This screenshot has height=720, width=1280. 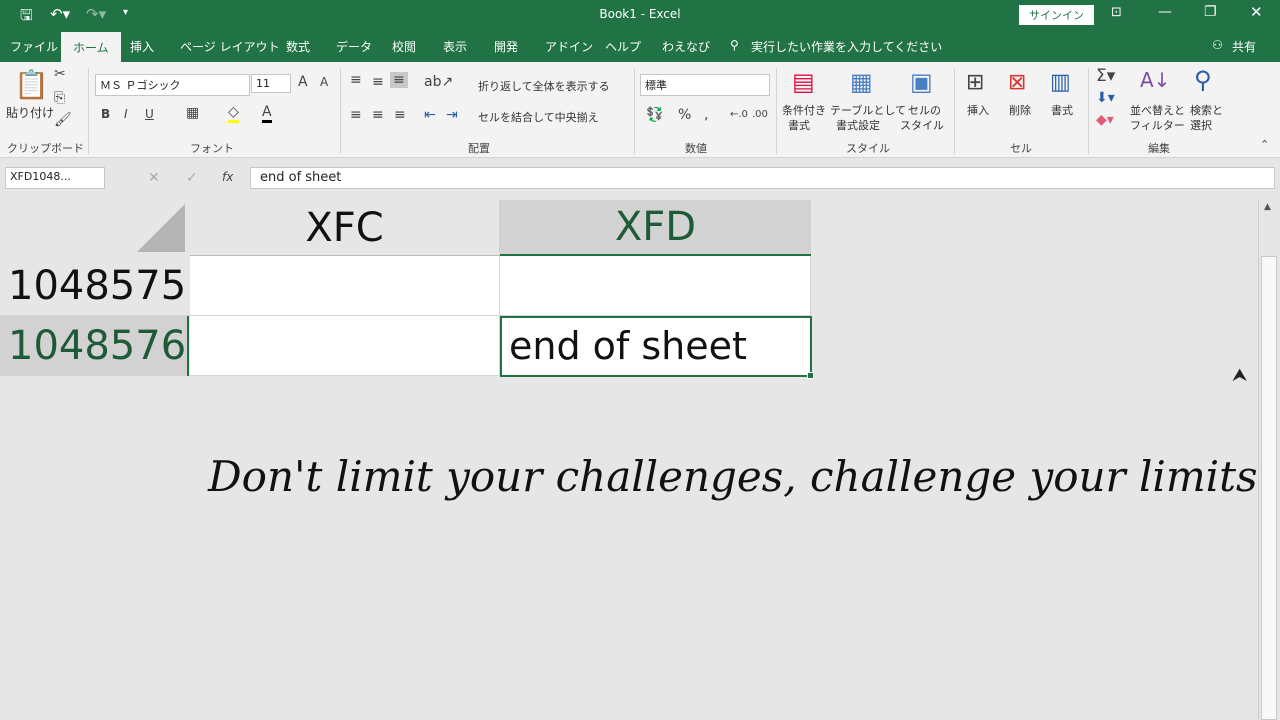 I want to click on redo-icon: ↷▾, so click(x=96, y=14).